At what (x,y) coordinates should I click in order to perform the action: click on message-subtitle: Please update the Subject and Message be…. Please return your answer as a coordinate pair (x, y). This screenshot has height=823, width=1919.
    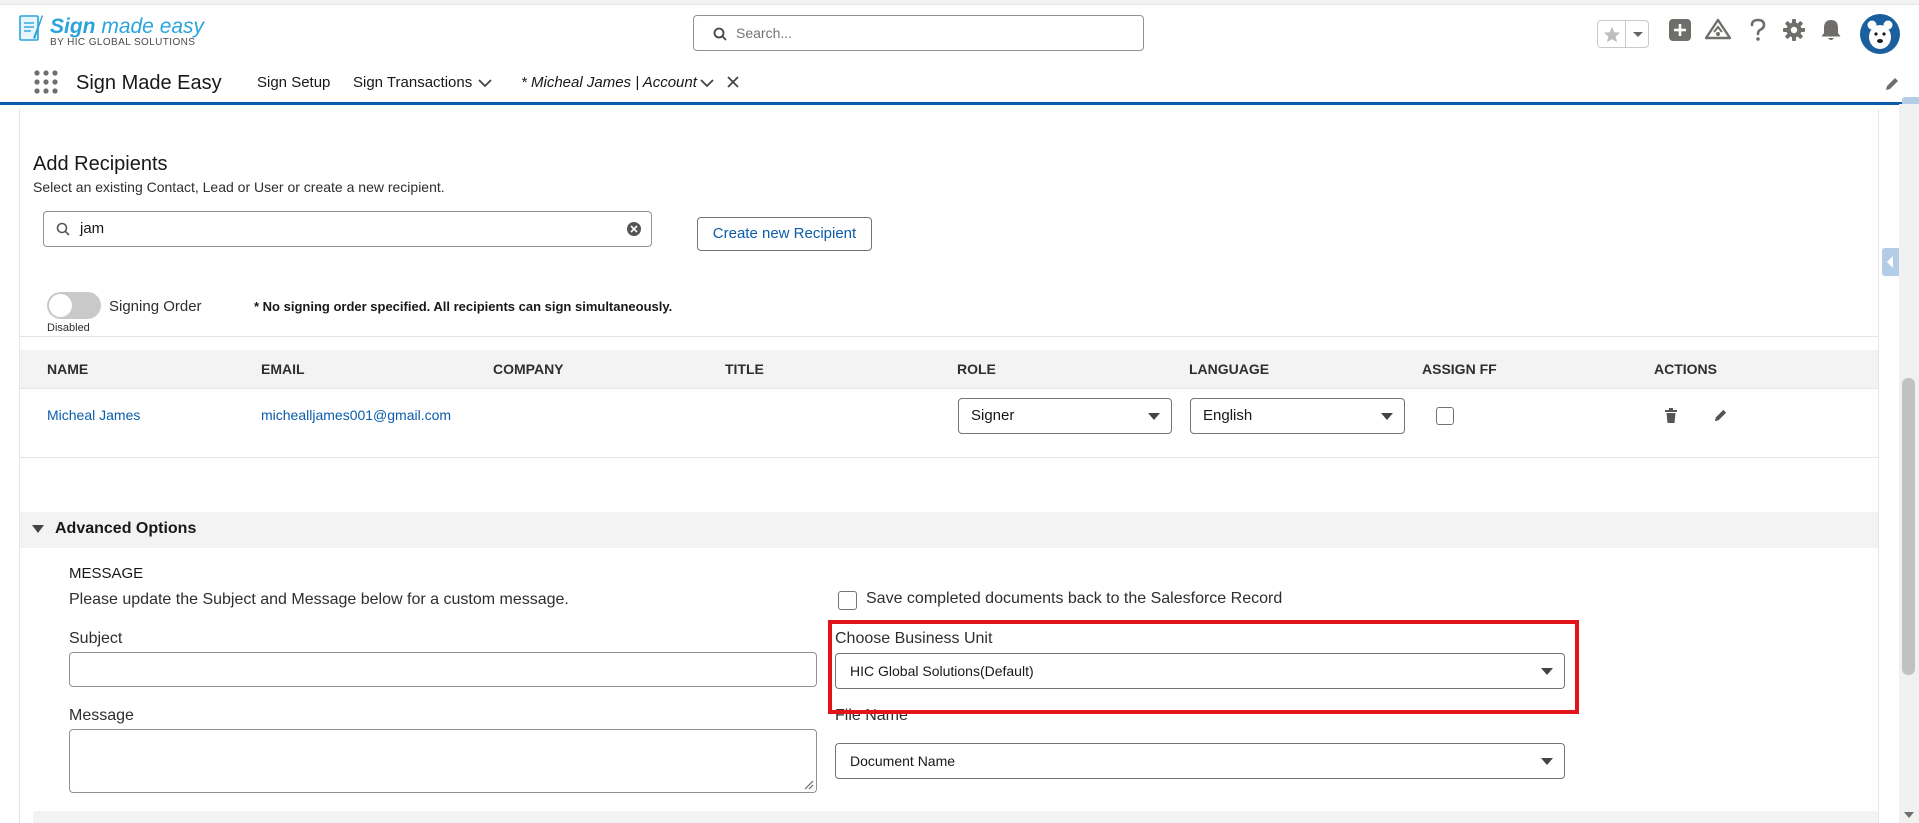
    Looking at the image, I should click on (319, 599).